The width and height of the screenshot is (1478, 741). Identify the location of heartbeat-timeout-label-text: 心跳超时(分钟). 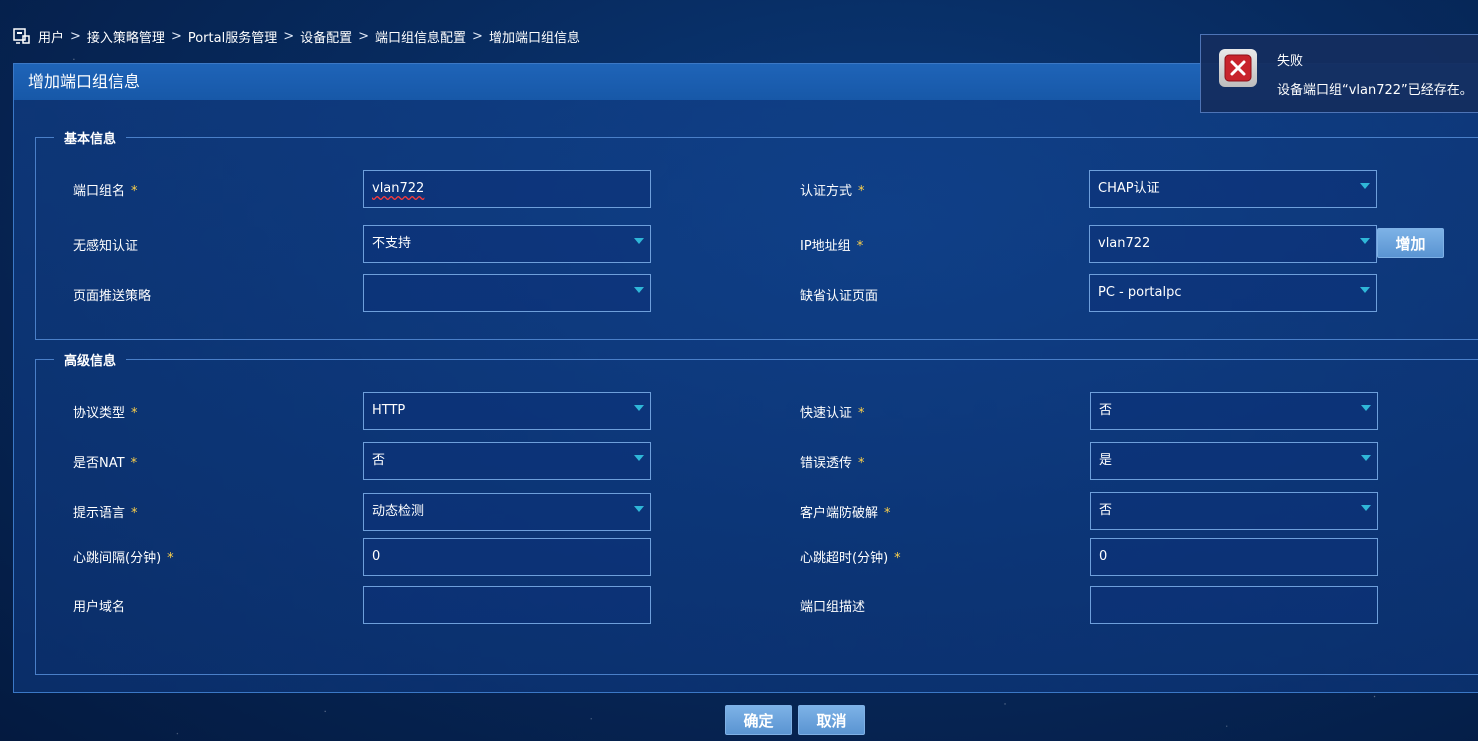
(844, 558).